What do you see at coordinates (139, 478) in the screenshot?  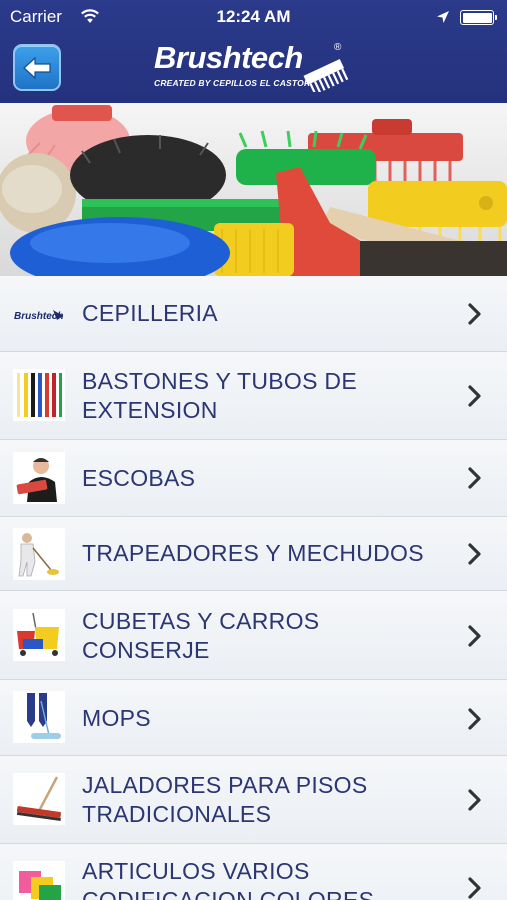 I see `menu-item-label: ESCOBAS` at bounding box center [139, 478].